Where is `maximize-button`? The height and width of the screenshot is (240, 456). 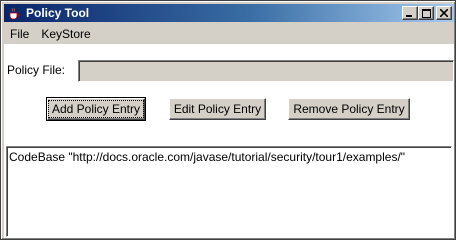
maximize-button is located at coordinates (426, 13).